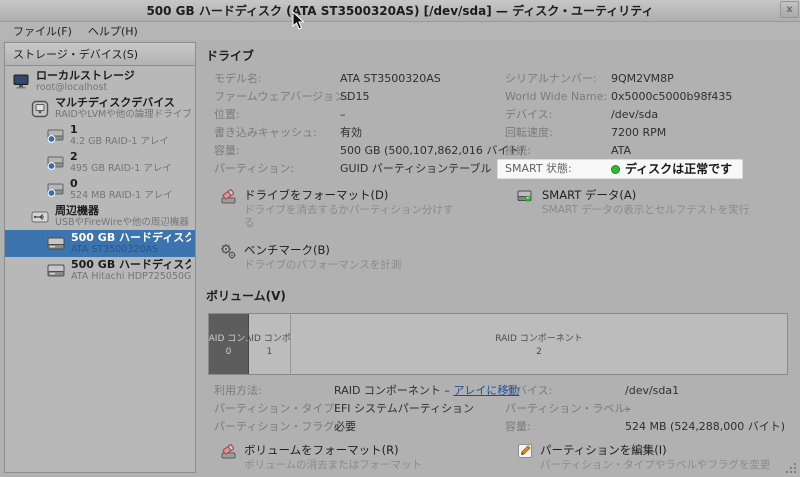 This screenshot has width=800, height=477. I want to click on sidebar-item-title: 500 GB ハードディスク, so click(131, 264).